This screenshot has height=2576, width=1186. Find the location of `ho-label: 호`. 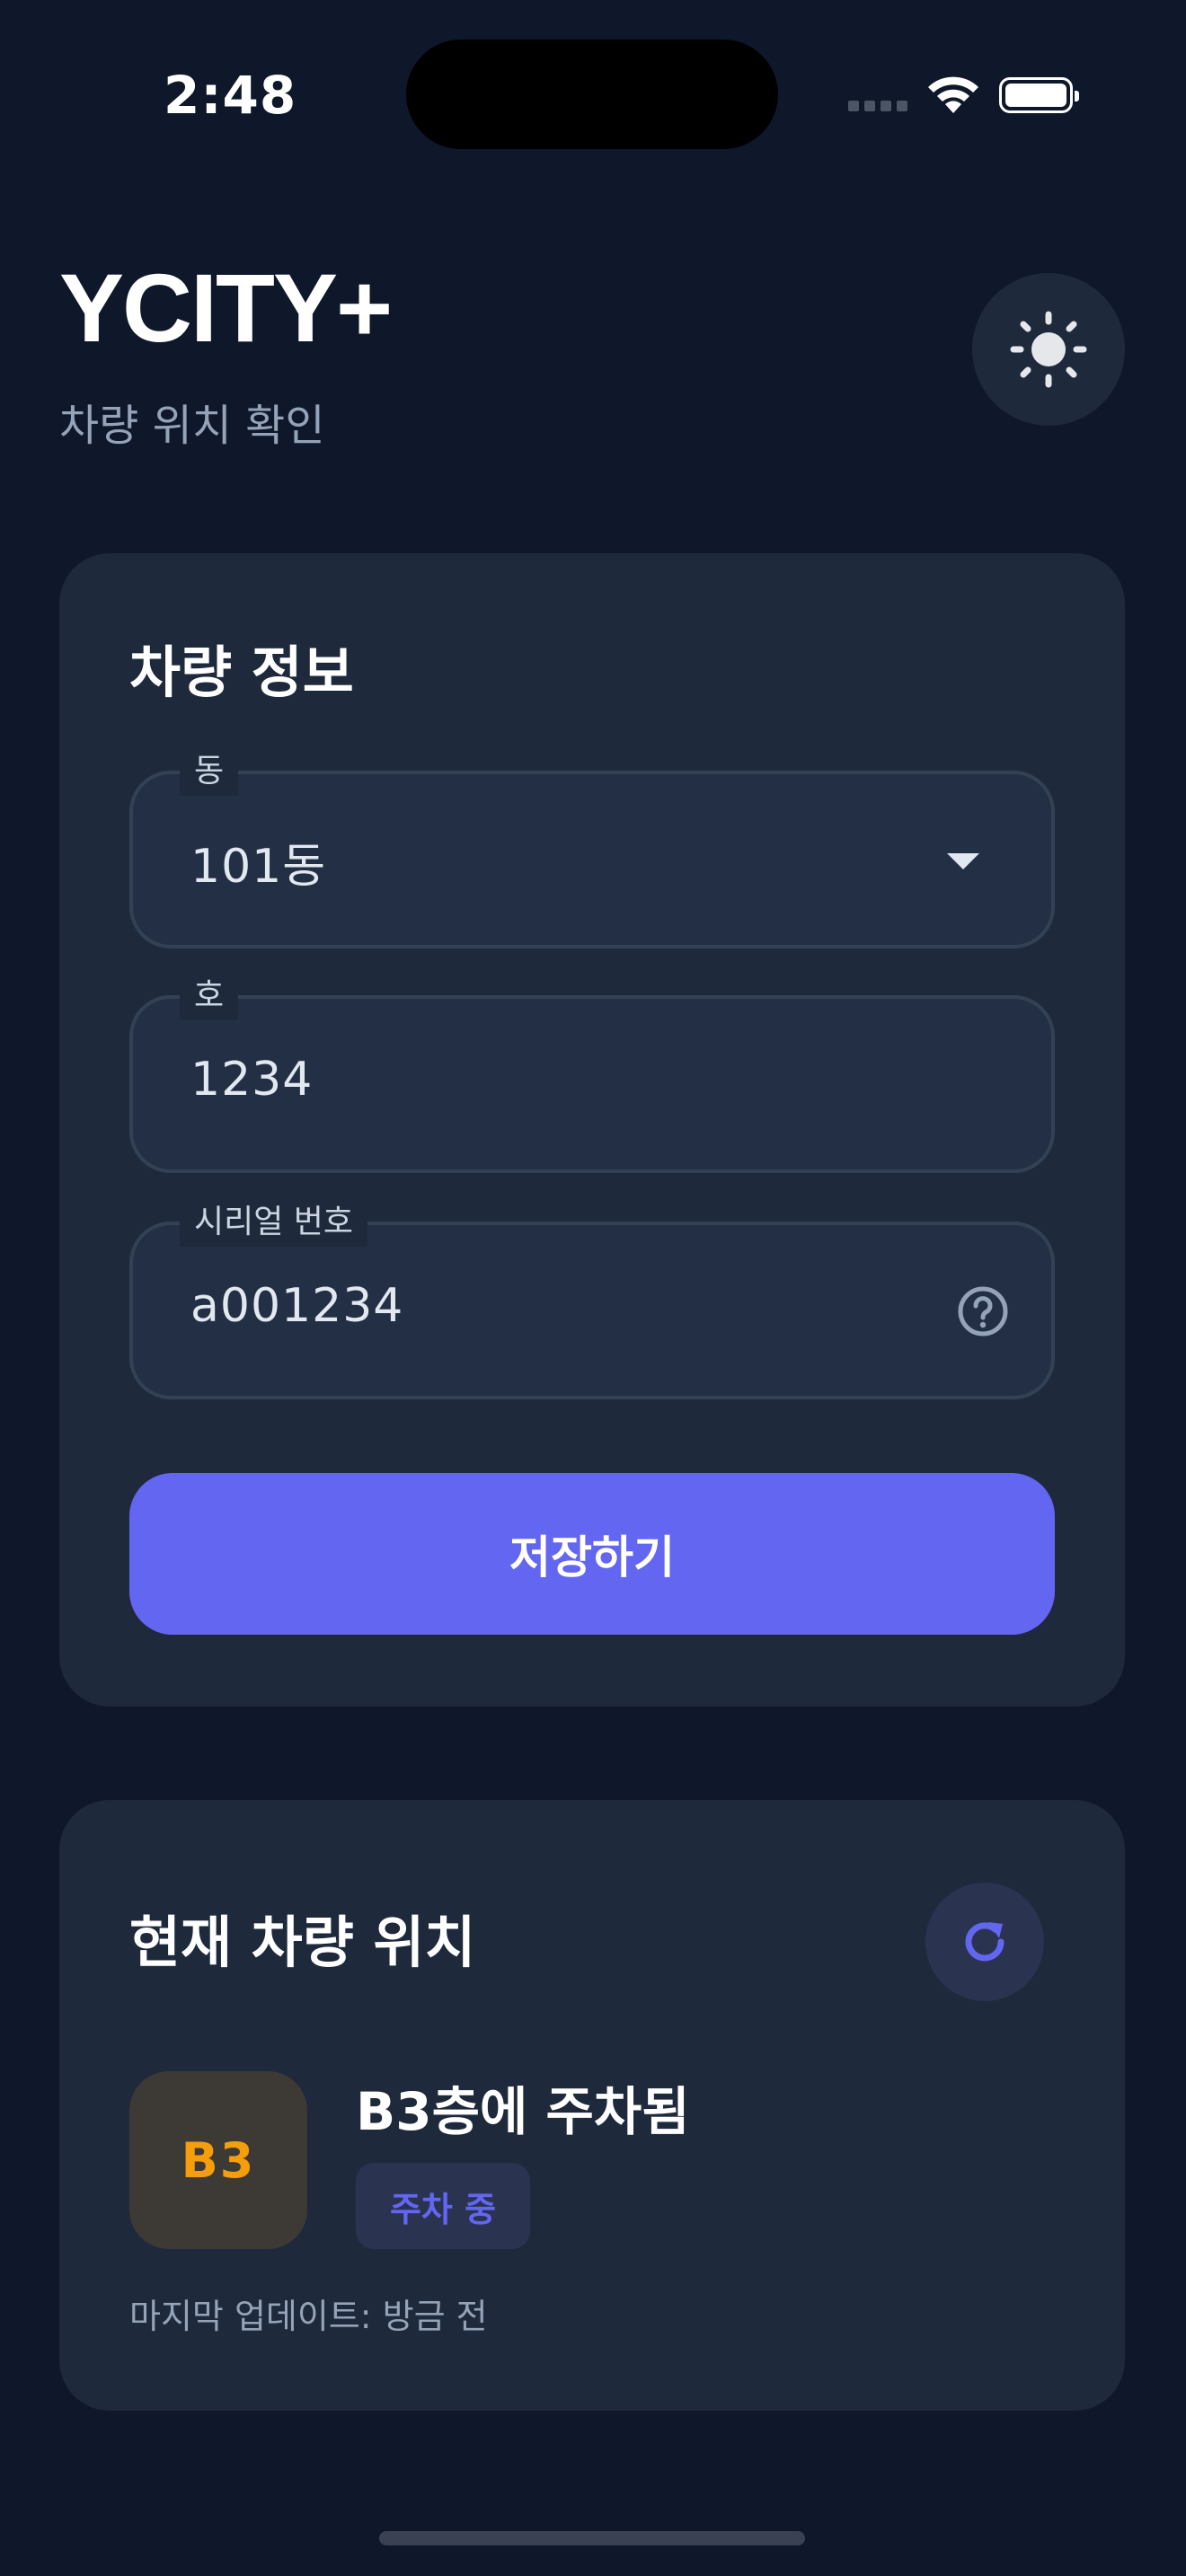

ho-label: 호 is located at coordinates (209, 996).